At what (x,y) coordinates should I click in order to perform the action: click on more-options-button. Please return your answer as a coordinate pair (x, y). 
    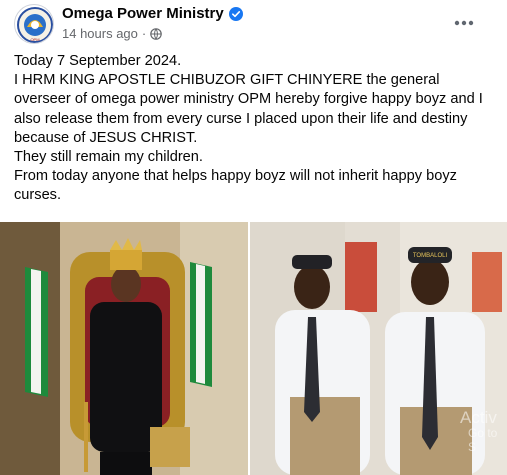
    Looking at the image, I should click on (464, 23).